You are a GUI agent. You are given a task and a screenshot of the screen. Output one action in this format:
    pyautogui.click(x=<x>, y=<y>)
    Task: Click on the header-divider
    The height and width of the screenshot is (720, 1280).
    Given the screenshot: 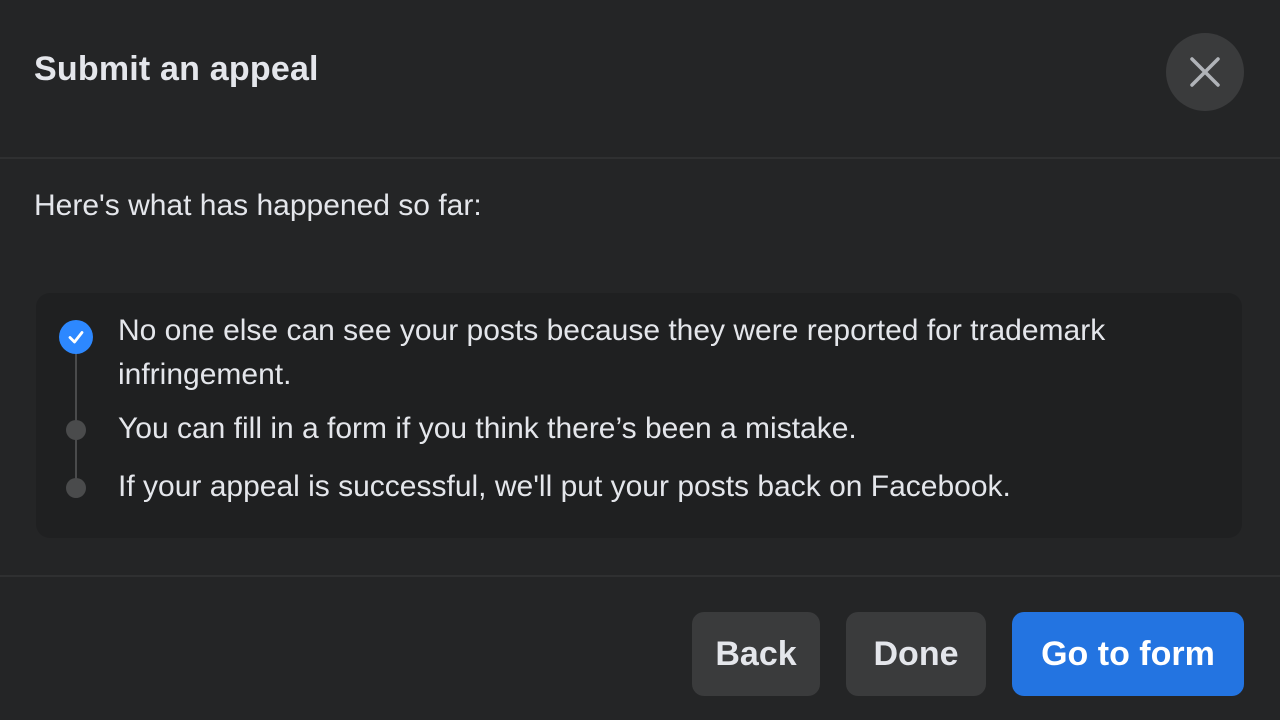 What is the action you would take?
    pyautogui.click(x=640, y=158)
    